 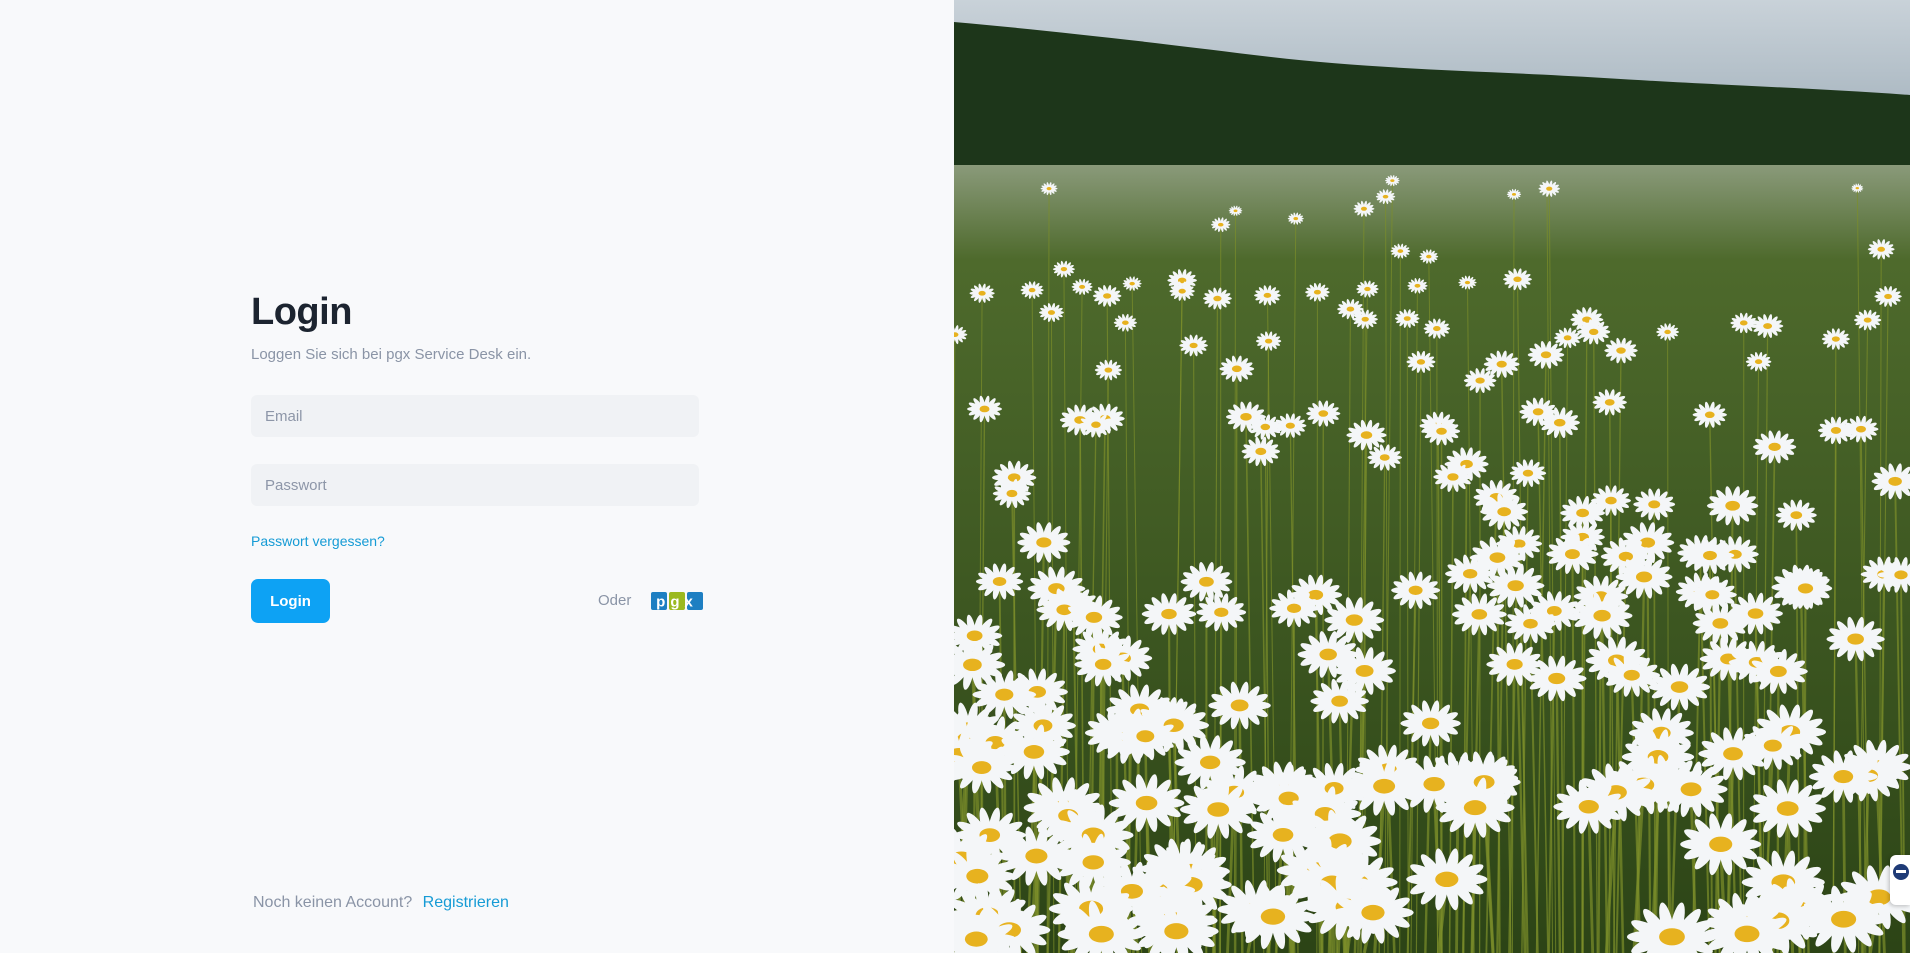 What do you see at coordinates (477, 601) in the screenshot?
I see `login-actions: Login Oder pgx` at bounding box center [477, 601].